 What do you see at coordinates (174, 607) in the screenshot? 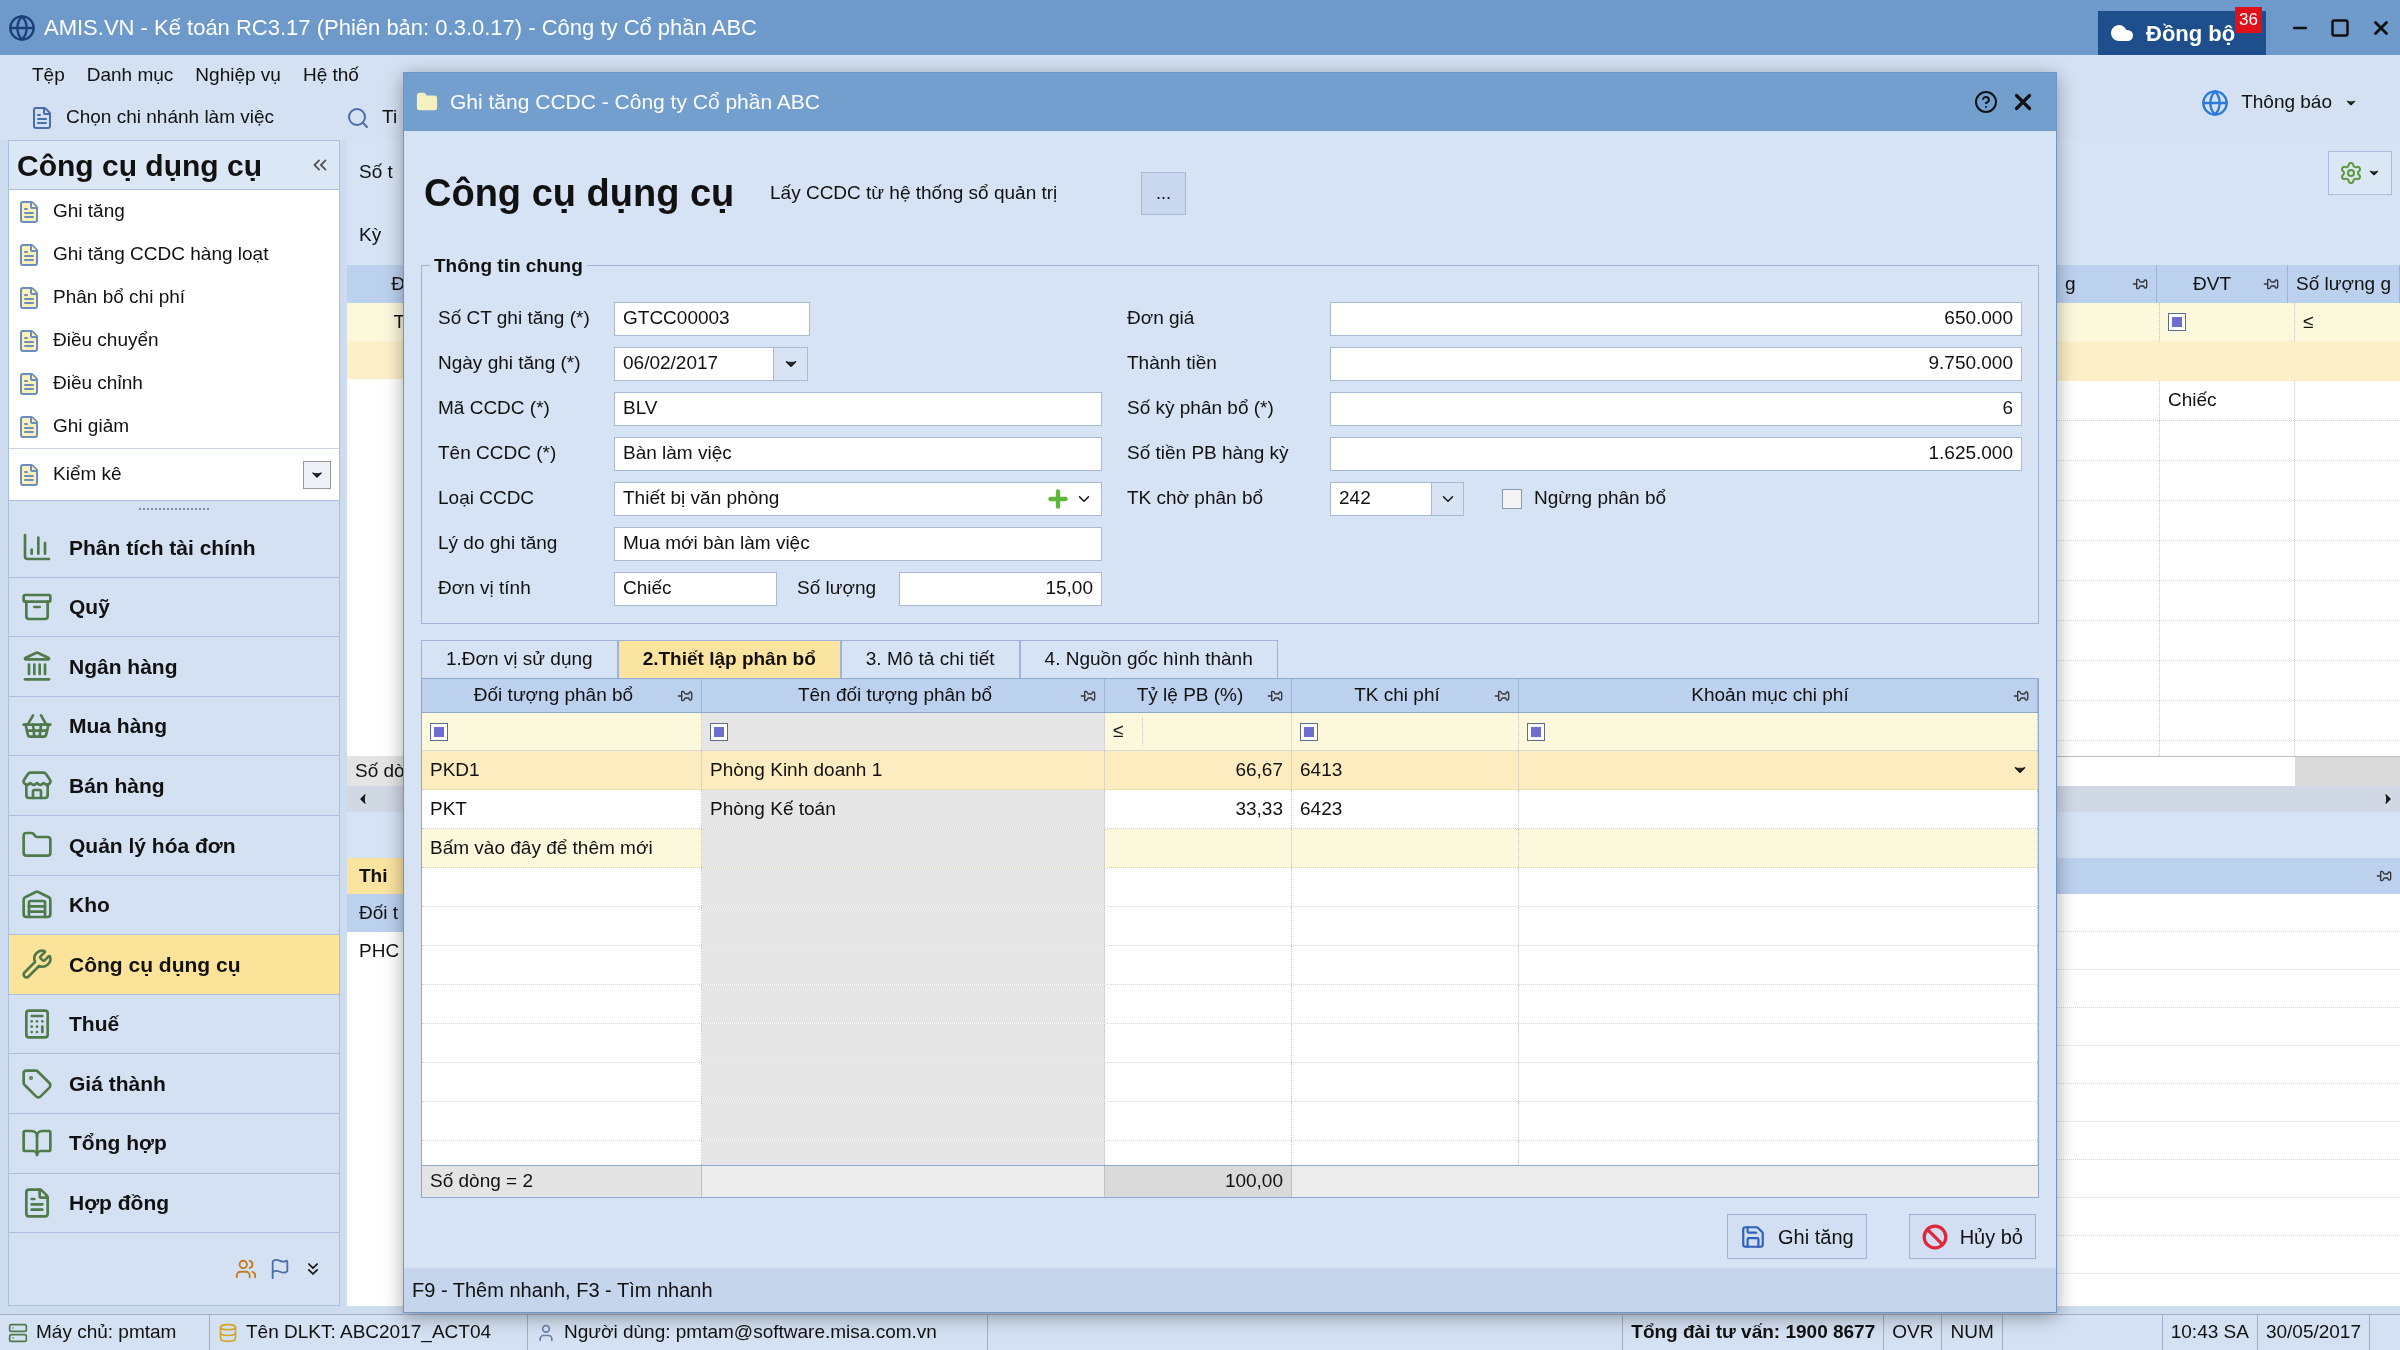
I see `module-button: Quỹ` at bounding box center [174, 607].